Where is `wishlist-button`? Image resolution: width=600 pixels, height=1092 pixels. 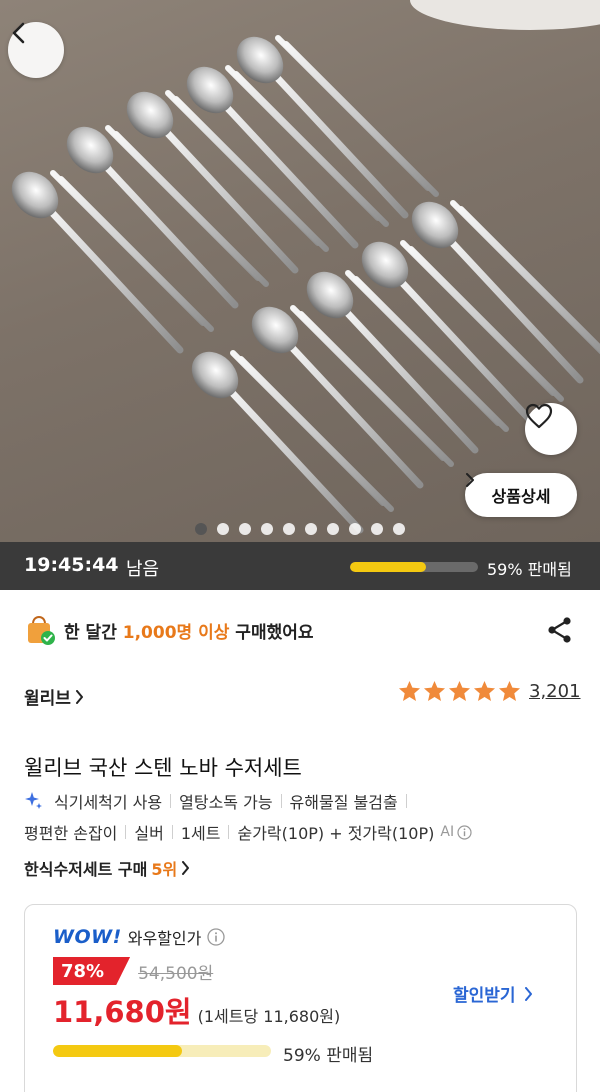
wishlist-button is located at coordinates (551, 429).